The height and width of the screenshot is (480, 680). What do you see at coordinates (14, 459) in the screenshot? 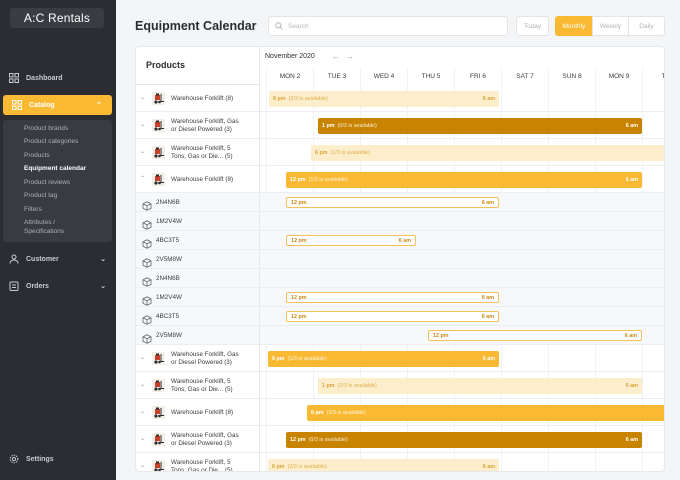
I see `gear-icon` at bounding box center [14, 459].